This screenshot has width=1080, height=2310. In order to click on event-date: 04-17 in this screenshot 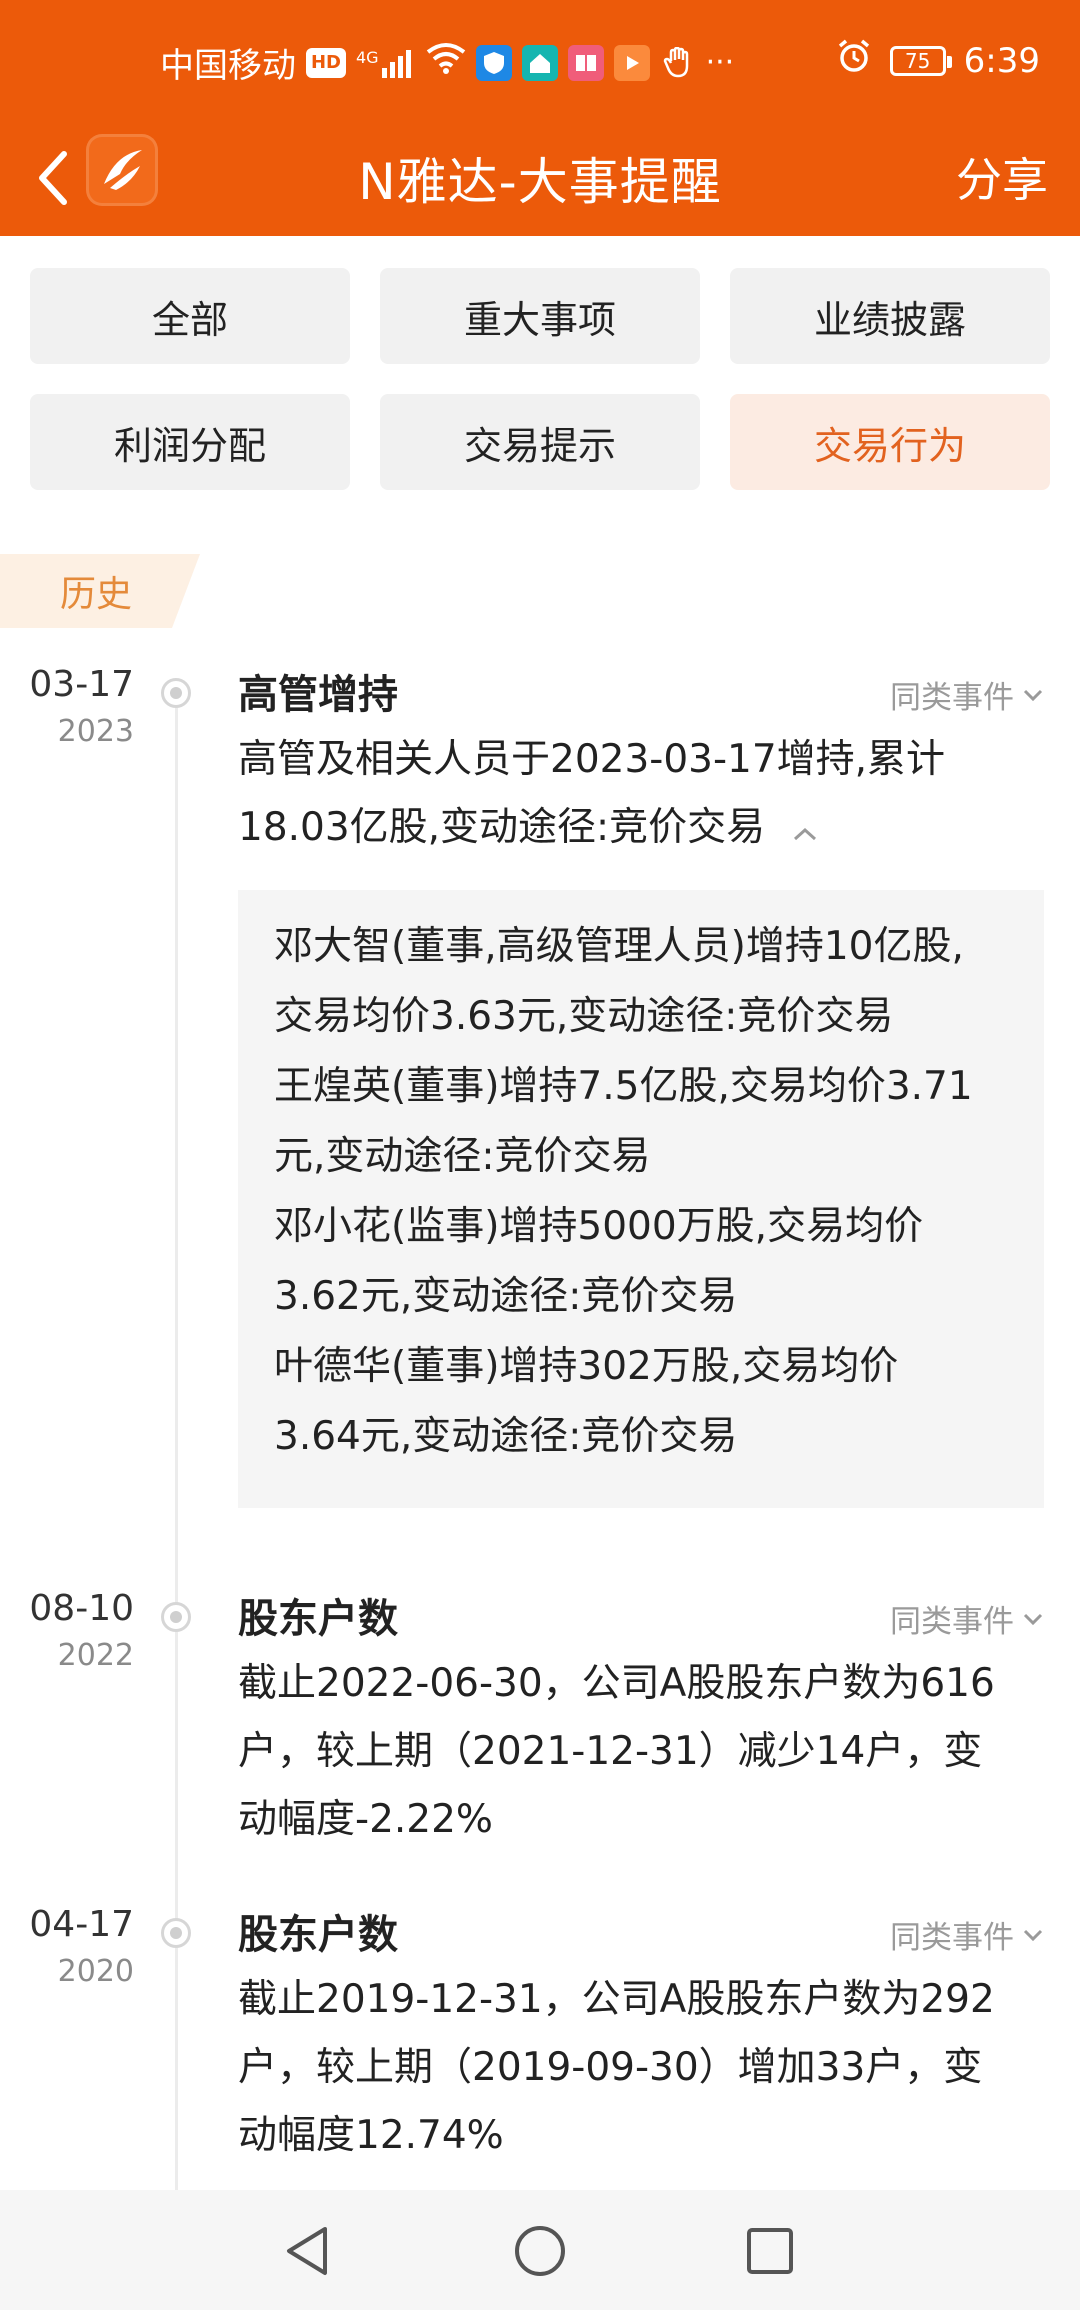, I will do `click(81, 1924)`.